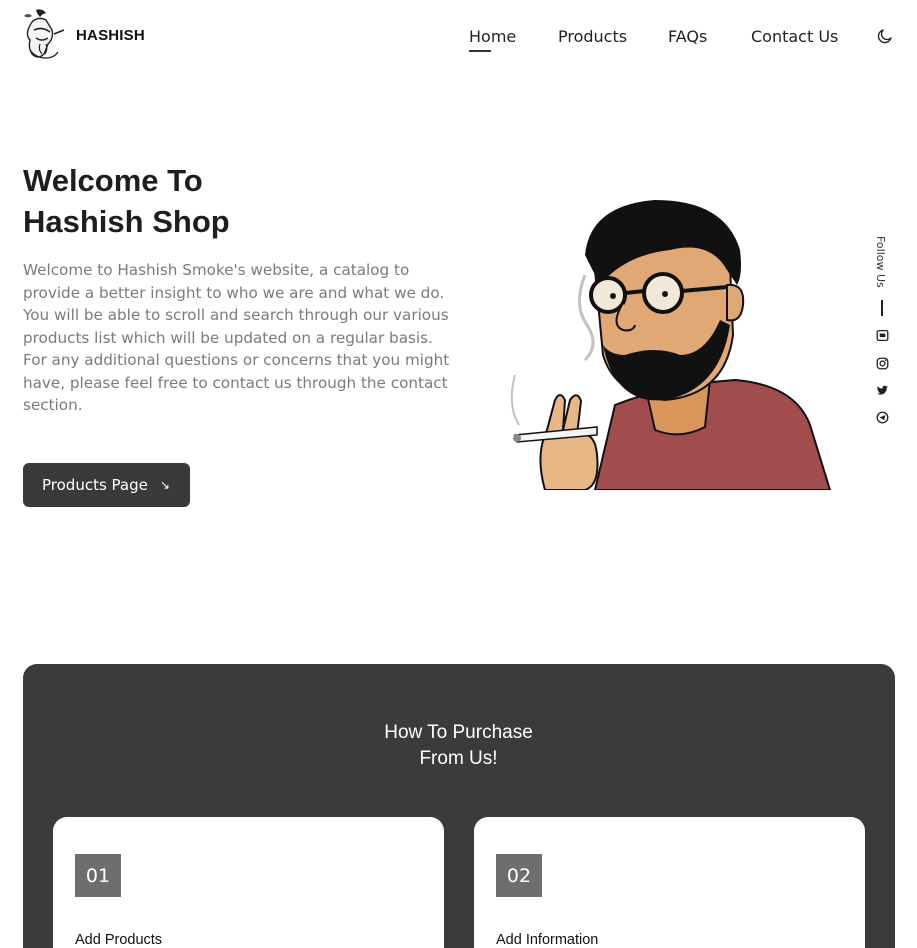 The height and width of the screenshot is (948, 917). Describe the element at coordinates (592, 36) in the screenshot. I see `nav-products: Products` at that location.